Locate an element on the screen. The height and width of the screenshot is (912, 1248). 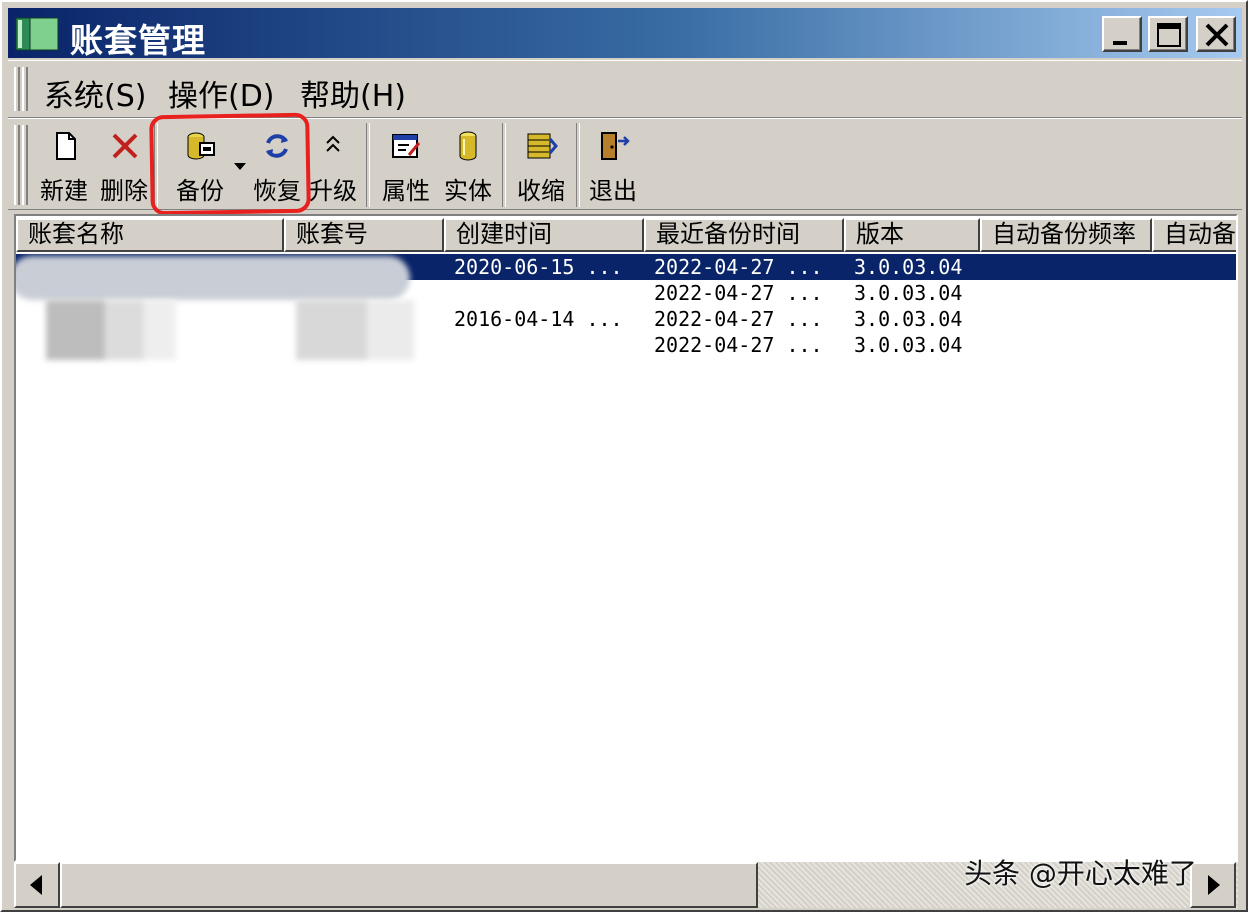
title-bar: 账套管理 is located at coordinates (625, 34).